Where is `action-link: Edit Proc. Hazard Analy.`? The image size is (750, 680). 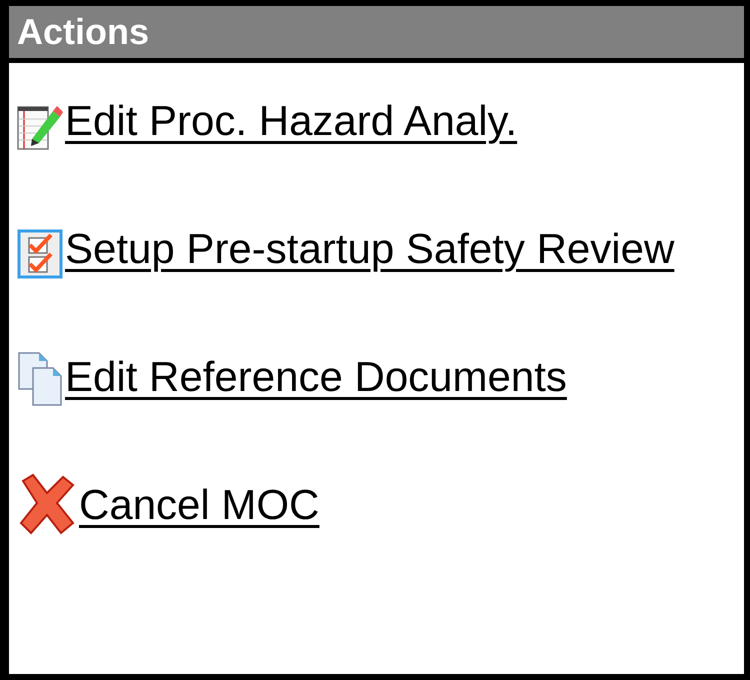 action-link: Edit Proc. Hazard Analy. is located at coordinates (291, 120).